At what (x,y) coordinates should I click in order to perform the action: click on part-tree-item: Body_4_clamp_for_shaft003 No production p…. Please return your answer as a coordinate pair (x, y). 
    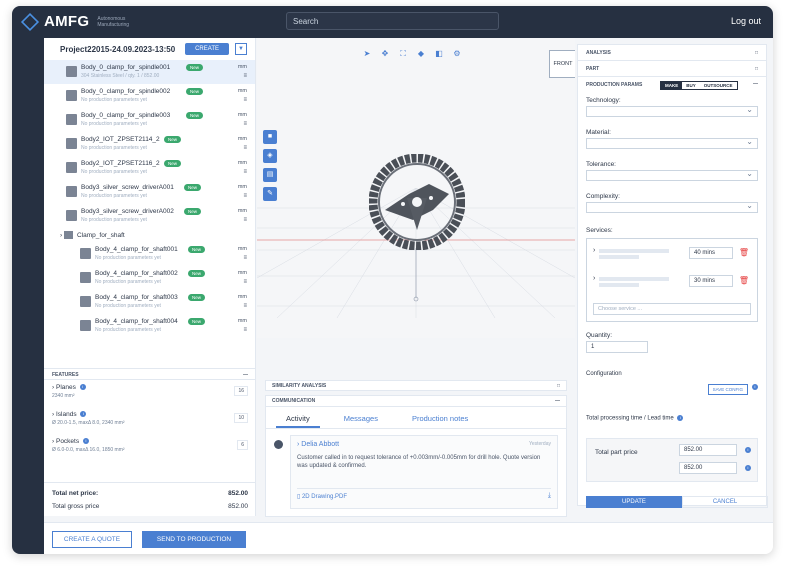
    Looking at the image, I should click on (149, 302).